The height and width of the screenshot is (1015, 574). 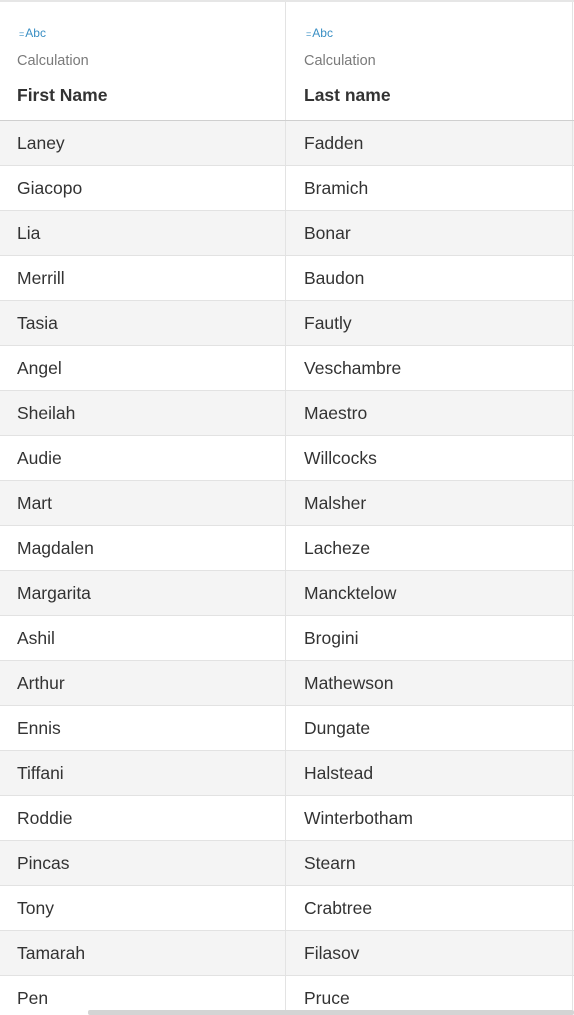 I want to click on cell-first-name: Merrill, so click(x=143, y=278).